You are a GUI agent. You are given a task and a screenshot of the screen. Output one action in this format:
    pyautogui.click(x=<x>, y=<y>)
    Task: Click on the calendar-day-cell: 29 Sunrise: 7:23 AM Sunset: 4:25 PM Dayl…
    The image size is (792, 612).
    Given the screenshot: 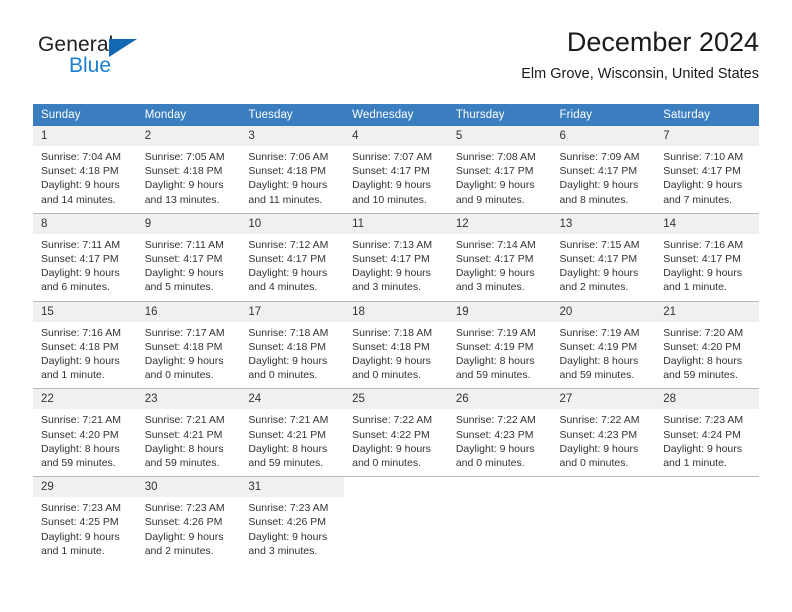 What is the action you would take?
    pyautogui.click(x=85, y=520)
    